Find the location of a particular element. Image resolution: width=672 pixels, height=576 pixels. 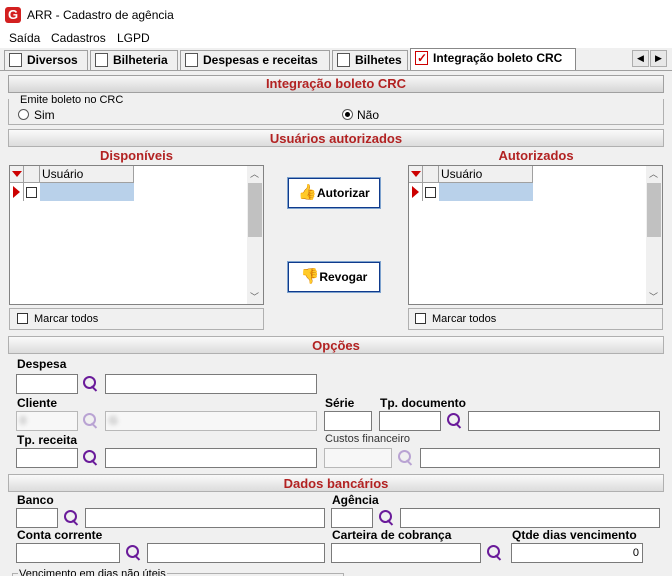

tab-integracao-boleto-crc: Integração boleto CRC is located at coordinates (493, 59).